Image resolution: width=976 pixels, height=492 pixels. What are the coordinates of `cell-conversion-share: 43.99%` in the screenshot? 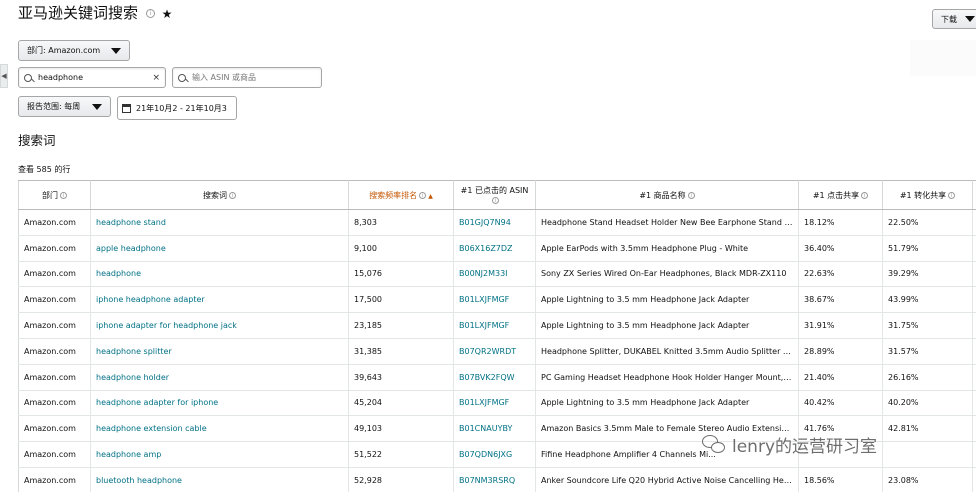 It's located at (927, 300).